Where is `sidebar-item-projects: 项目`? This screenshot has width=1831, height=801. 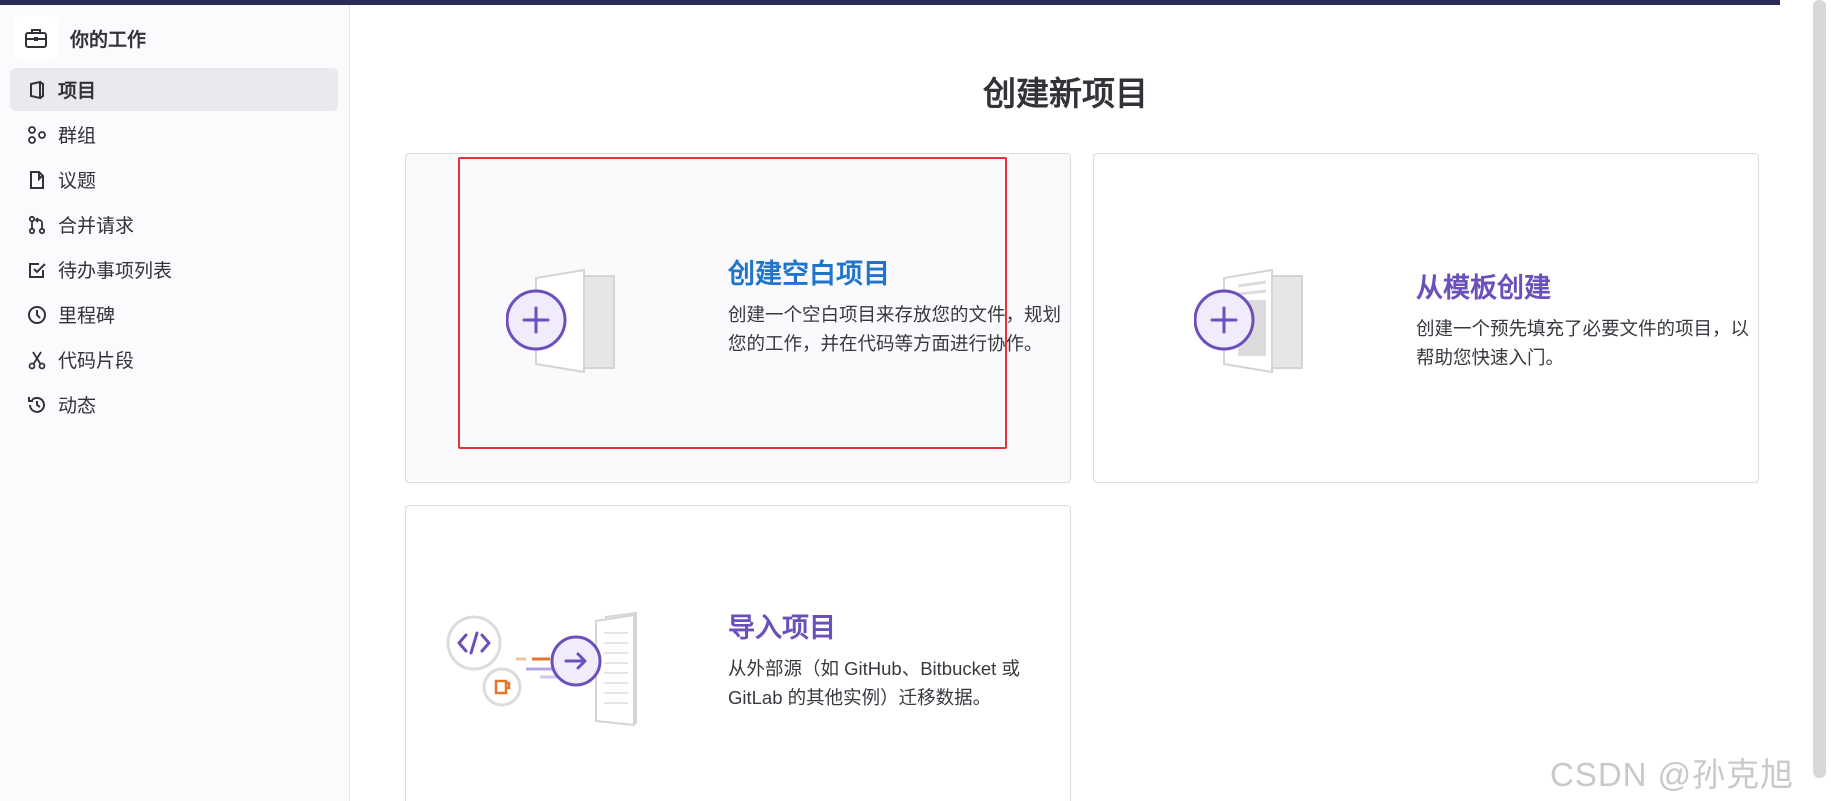
sidebar-item-projects: 项目 is located at coordinates (174, 89).